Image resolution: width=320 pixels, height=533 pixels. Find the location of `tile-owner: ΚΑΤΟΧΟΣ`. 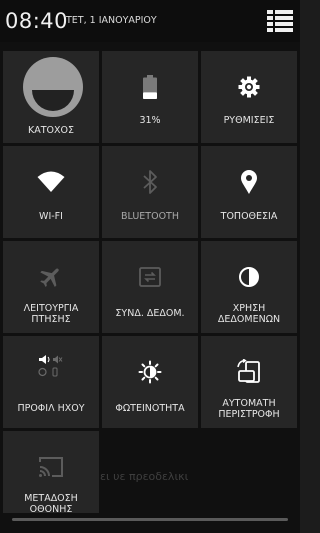

tile-owner: ΚΑΤΟΧΟΣ is located at coordinates (51, 97).